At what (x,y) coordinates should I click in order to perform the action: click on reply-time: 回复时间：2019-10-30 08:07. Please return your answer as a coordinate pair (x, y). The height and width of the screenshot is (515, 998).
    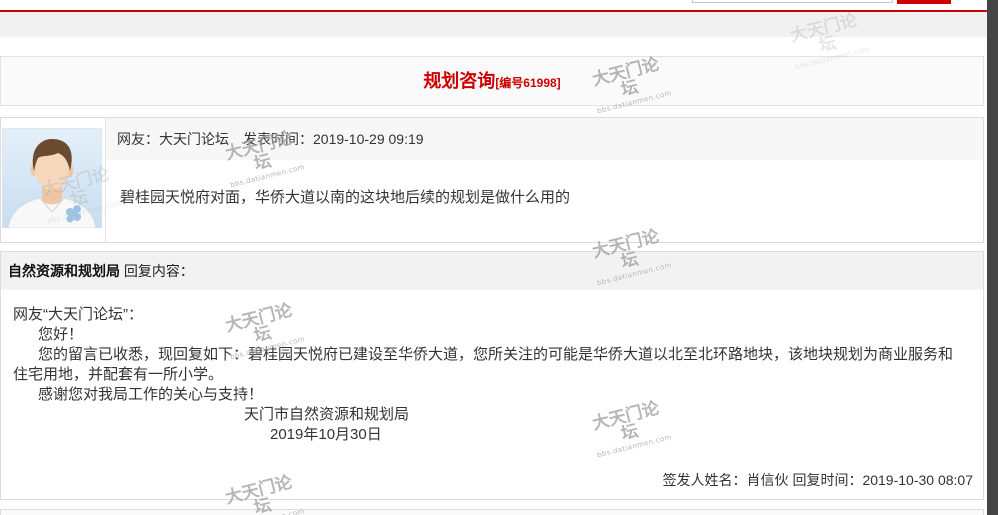
    Looking at the image, I should click on (882, 480).